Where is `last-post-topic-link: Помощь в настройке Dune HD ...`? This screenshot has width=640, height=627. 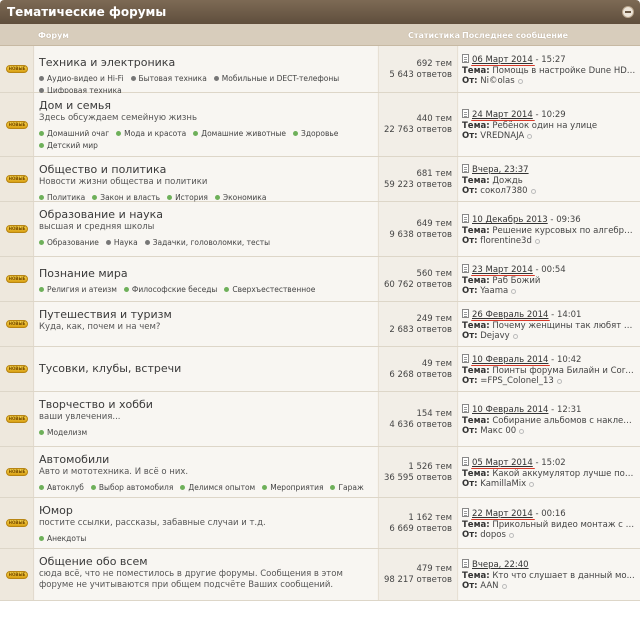
last-post-topic-link: Помощь в настройке Dune HD ... is located at coordinates (564, 71).